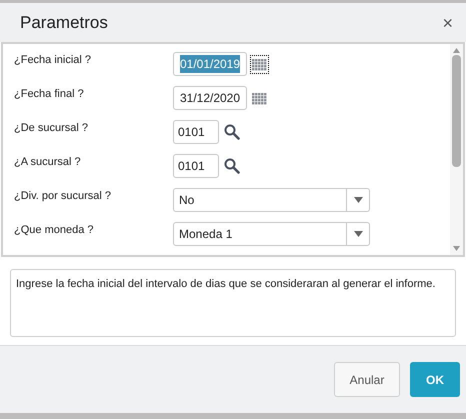 The height and width of the screenshot is (419, 466). Describe the element at coordinates (52, 60) in the screenshot. I see `field-label: ¿Fecha inicial ?` at that location.